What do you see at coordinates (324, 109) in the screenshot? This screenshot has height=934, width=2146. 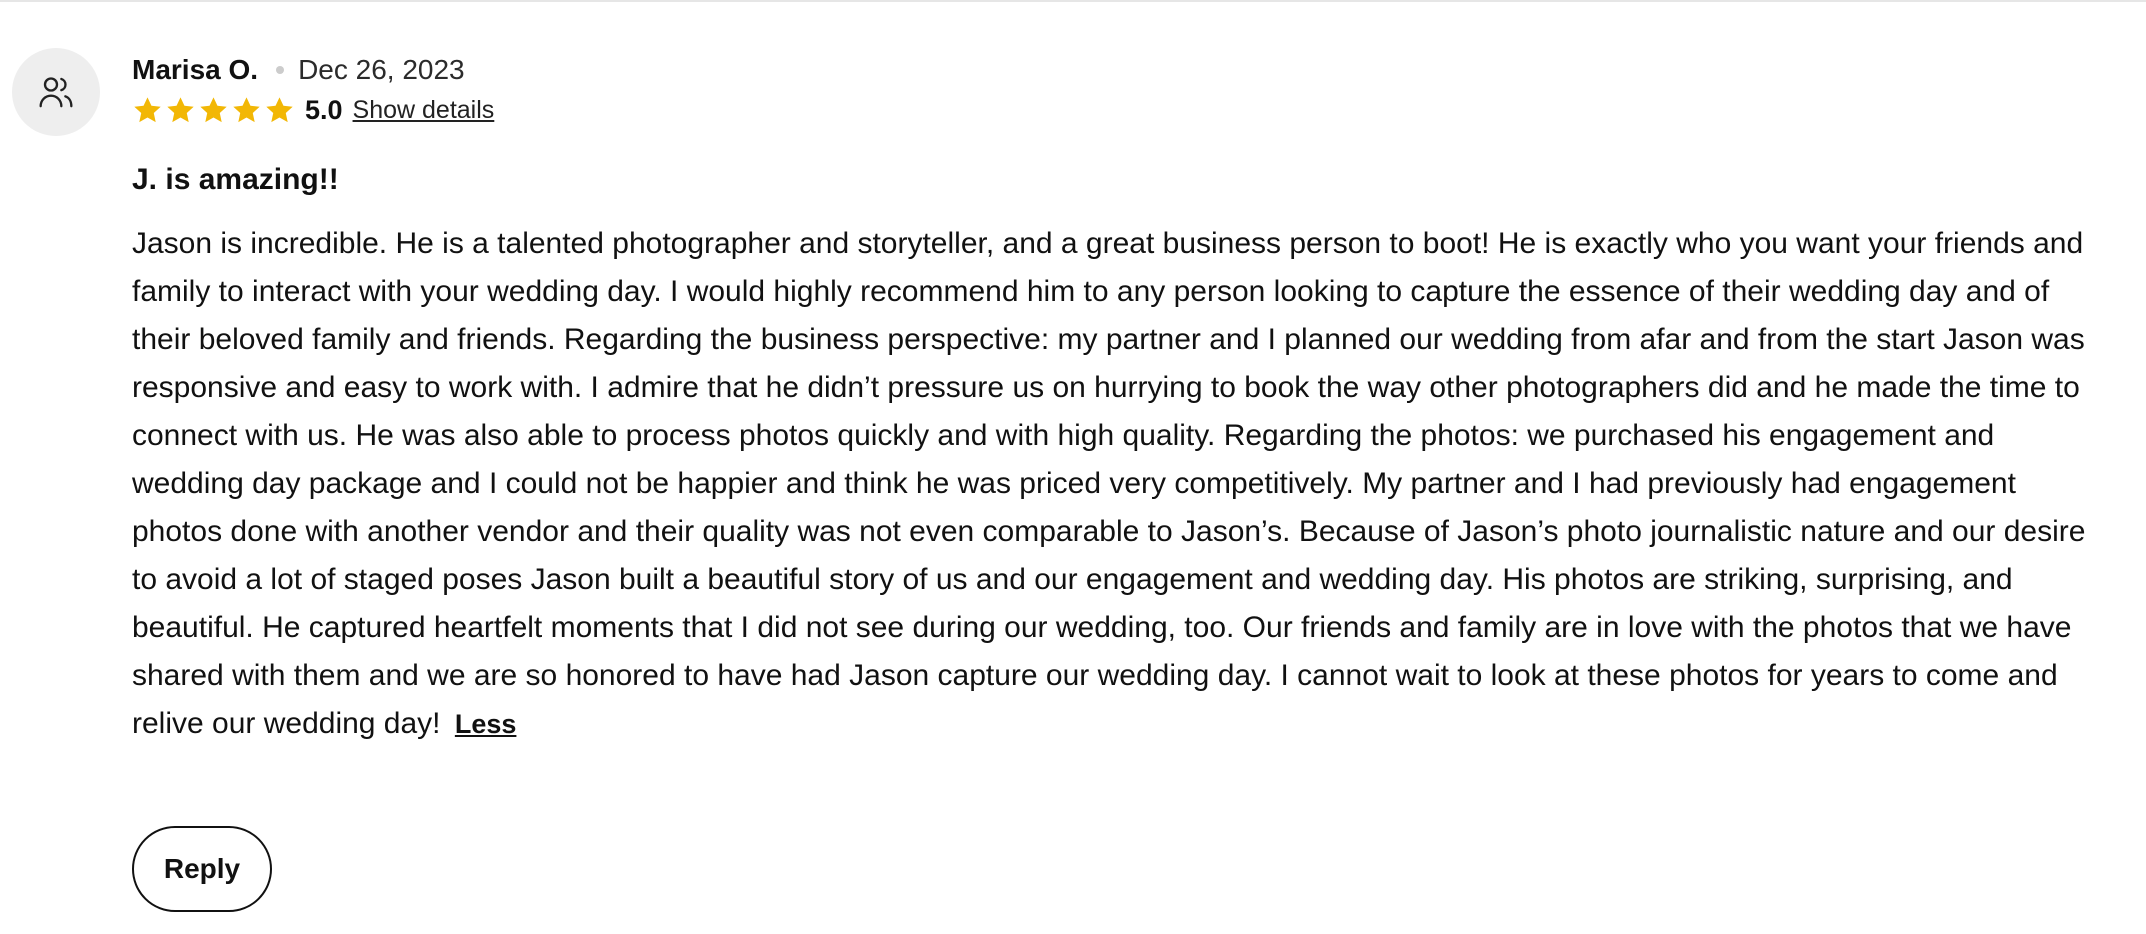 I see `rating-value: 5.0` at bounding box center [324, 109].